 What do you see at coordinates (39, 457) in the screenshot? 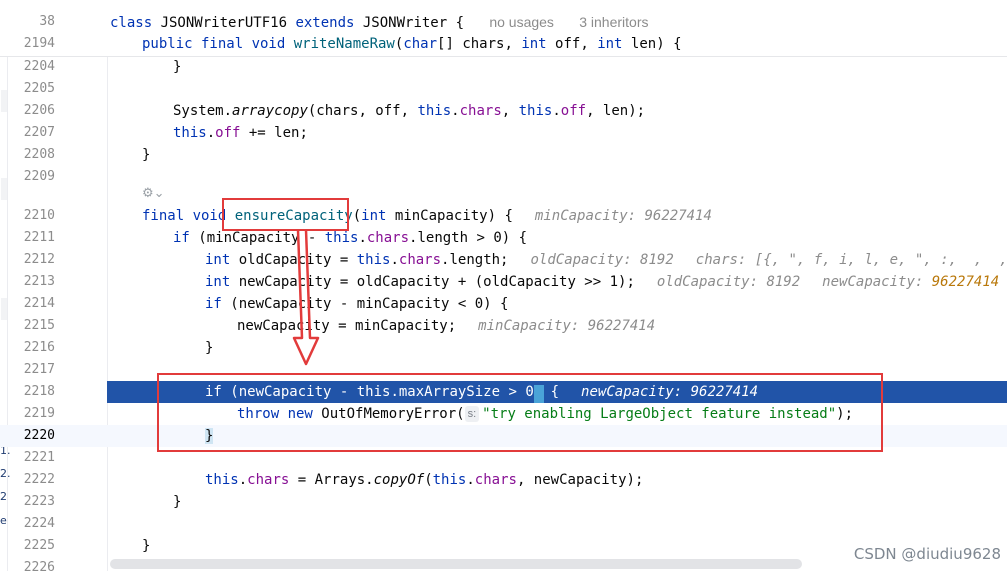
I see `line-number: 2221` at bounding box center [39, 457].